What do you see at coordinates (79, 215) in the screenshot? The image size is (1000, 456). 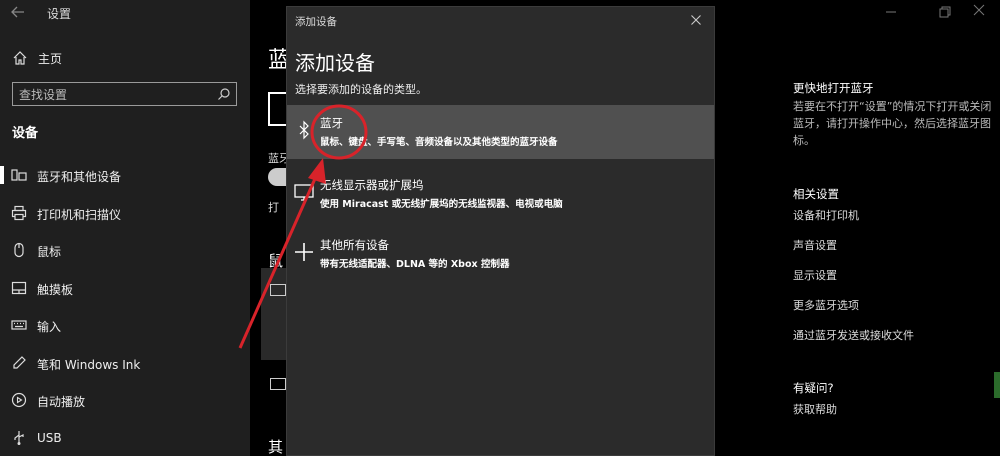 I see `sidebar-item-label: 打印机和扫描仪` at bounding box center [79, 215].